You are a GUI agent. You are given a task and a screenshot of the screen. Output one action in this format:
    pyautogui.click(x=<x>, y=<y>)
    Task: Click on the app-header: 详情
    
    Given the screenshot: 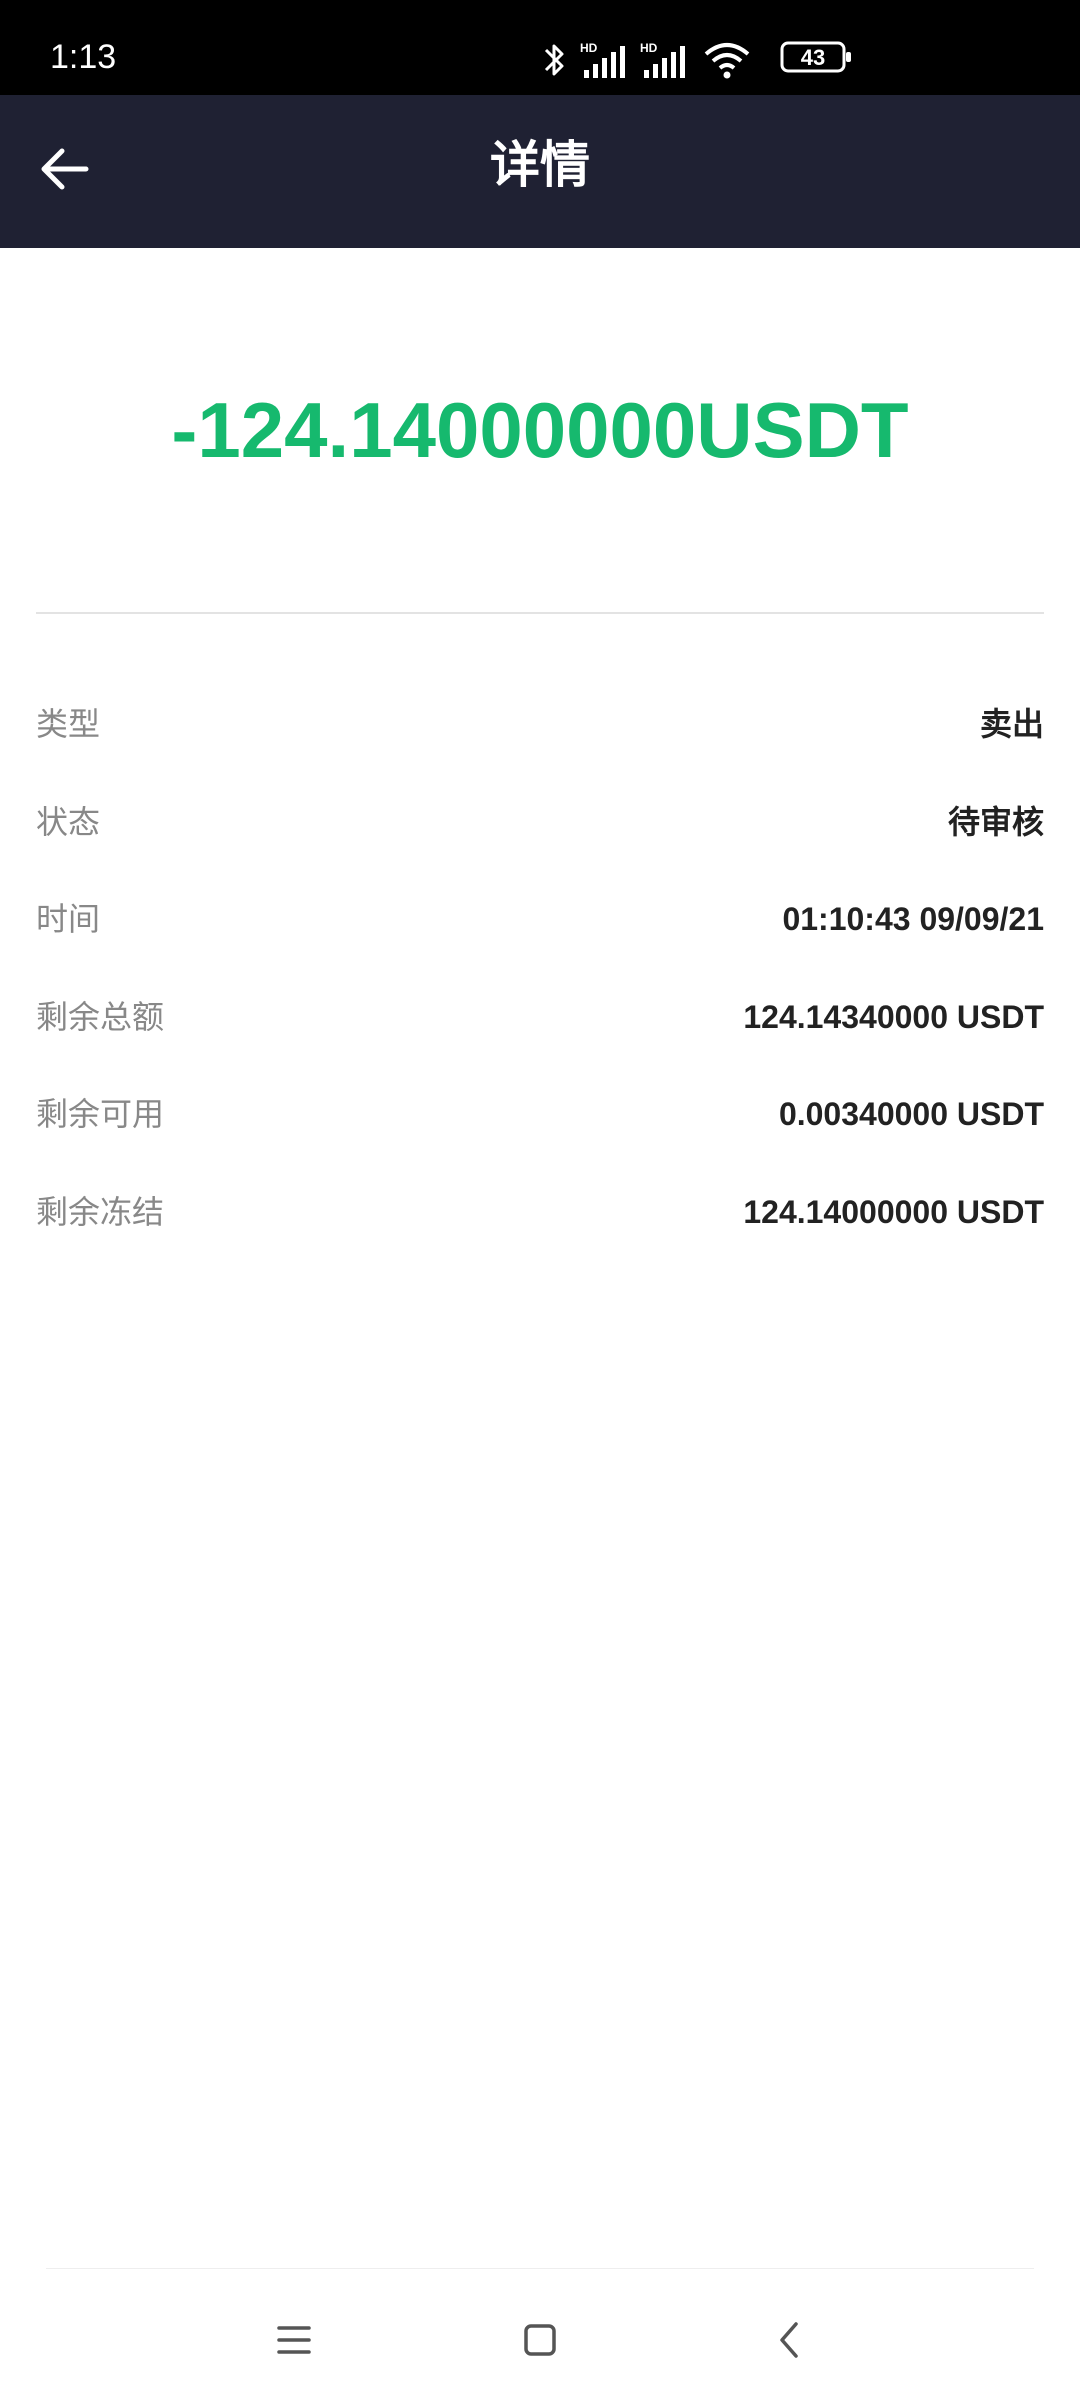 What is the action you would take?
    pyautogui.click(x=540, y=171)
    